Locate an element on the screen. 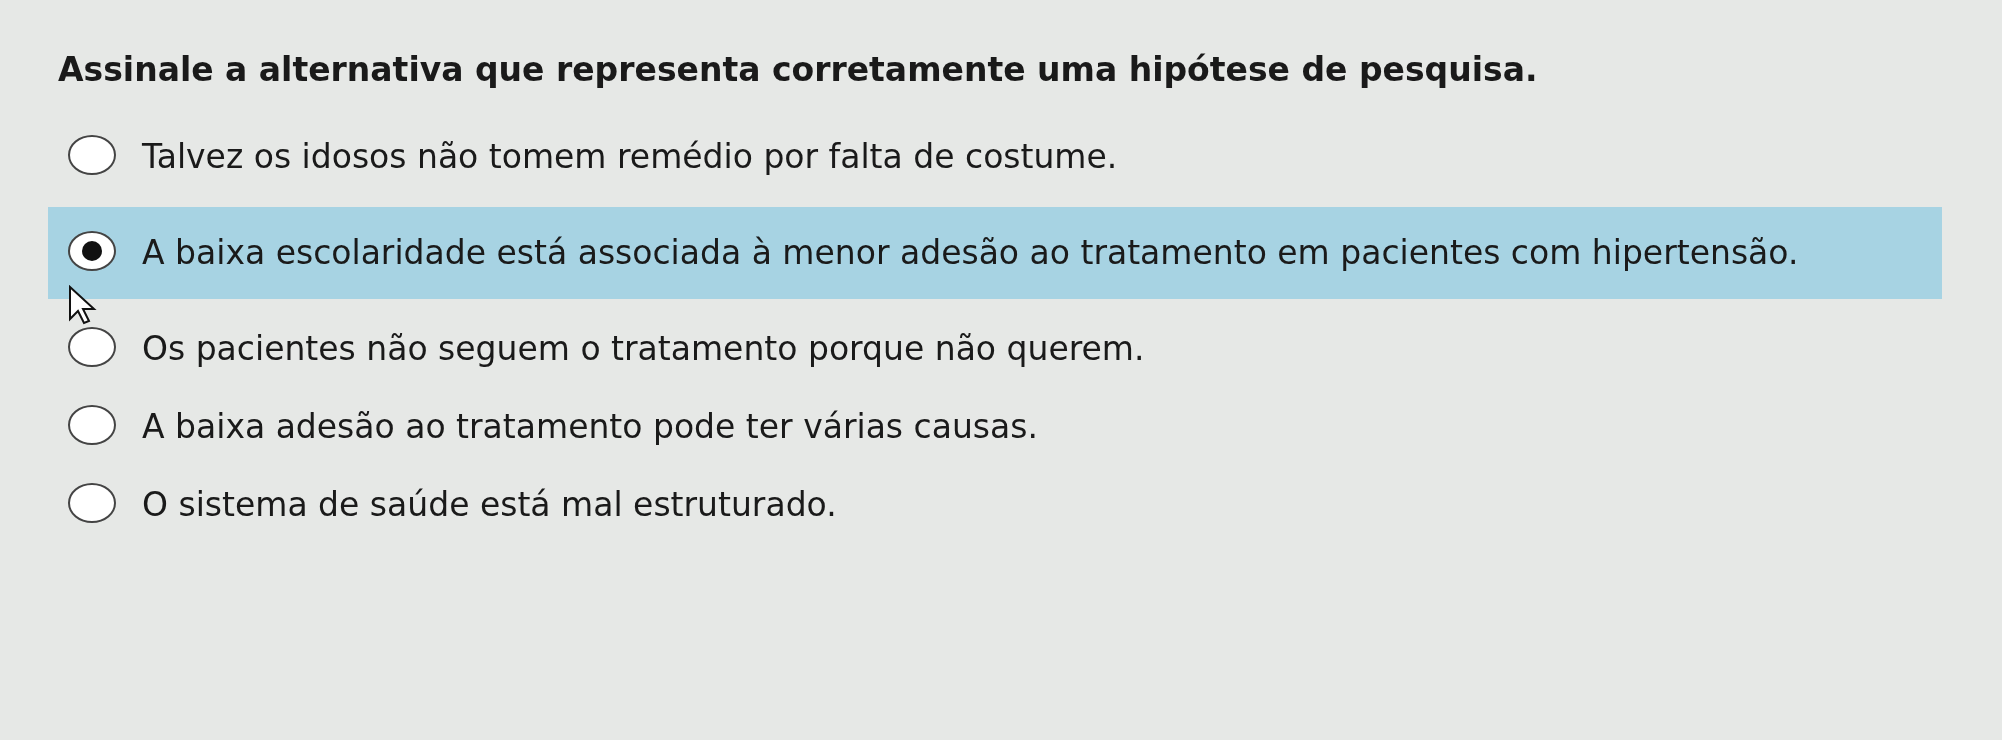  mouse-cursor-icon is located at coordinates (83, 305).